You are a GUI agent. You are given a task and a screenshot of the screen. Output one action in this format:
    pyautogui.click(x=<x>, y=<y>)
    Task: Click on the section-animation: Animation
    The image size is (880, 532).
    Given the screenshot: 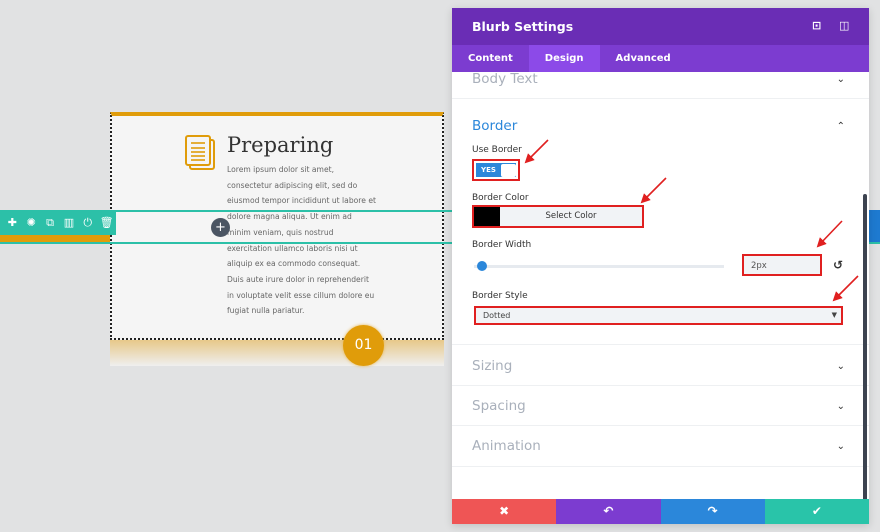 What is the action you would take?
    pyautogui.click(x=506, y=446)
    